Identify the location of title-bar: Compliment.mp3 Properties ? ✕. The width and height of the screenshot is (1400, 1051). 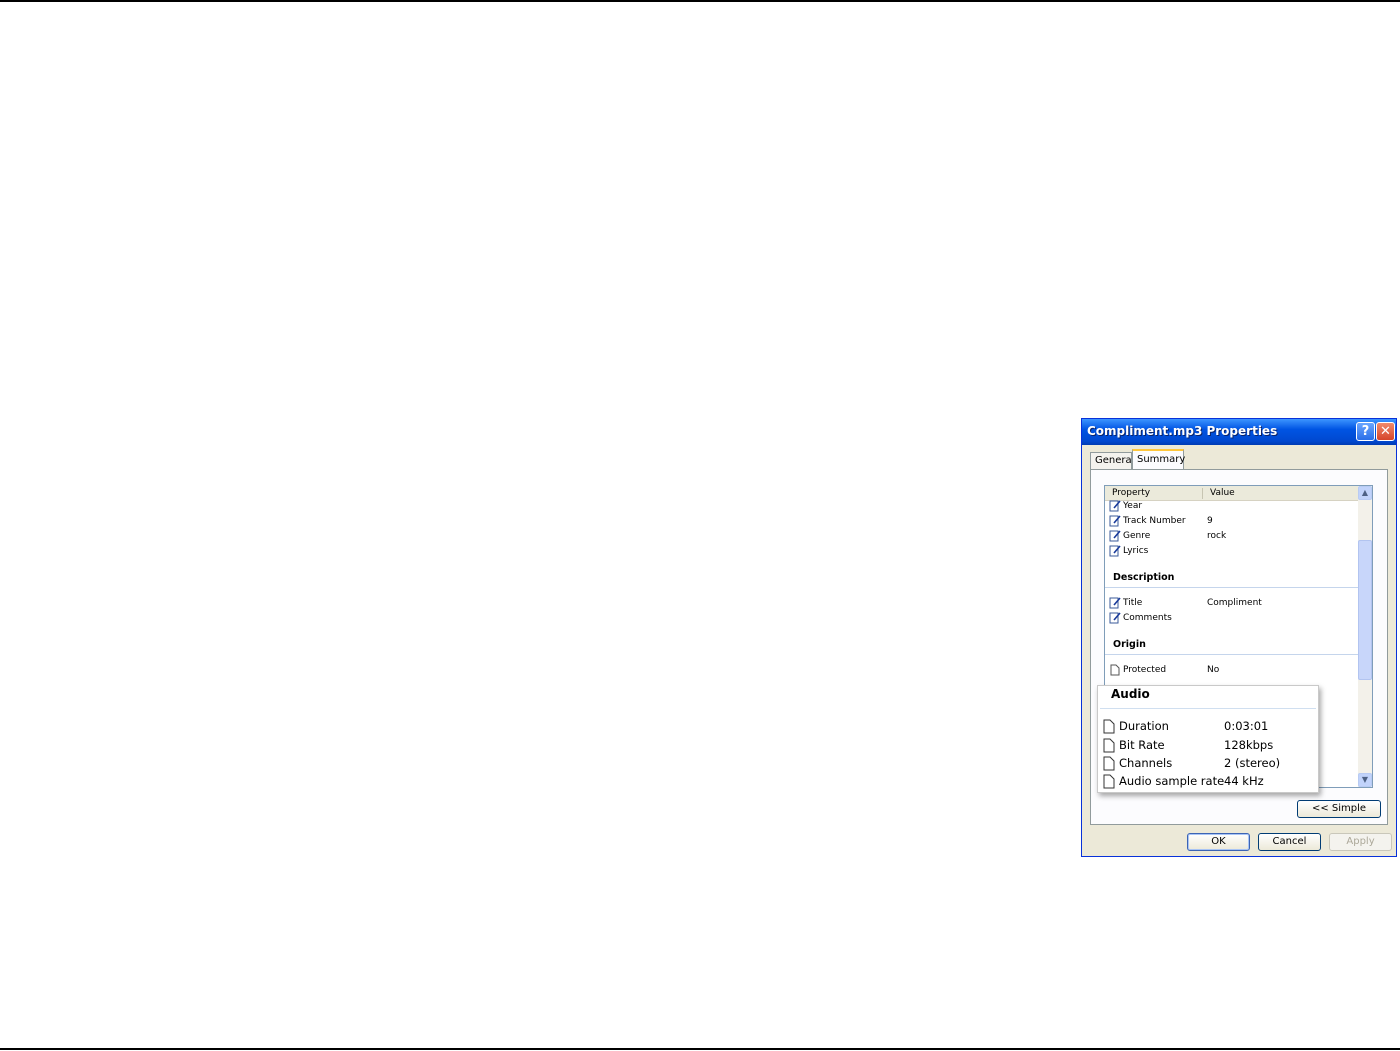
(1239, 432).